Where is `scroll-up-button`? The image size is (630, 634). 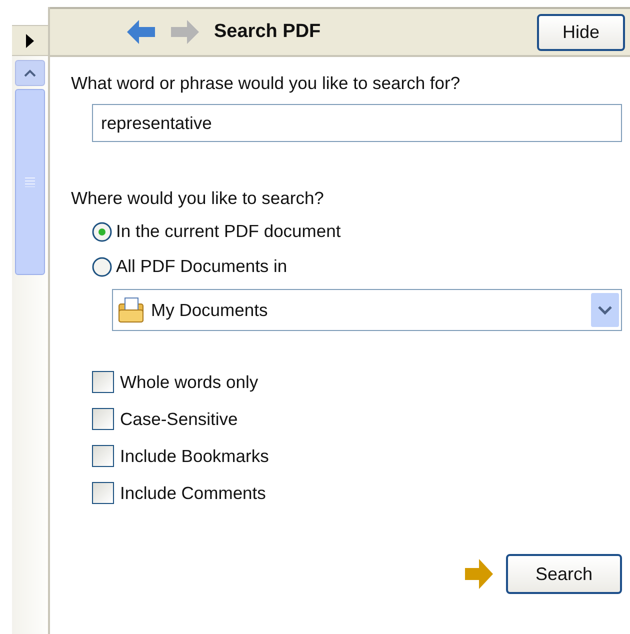
scroll-up-button is located at coordinates (30, 73).